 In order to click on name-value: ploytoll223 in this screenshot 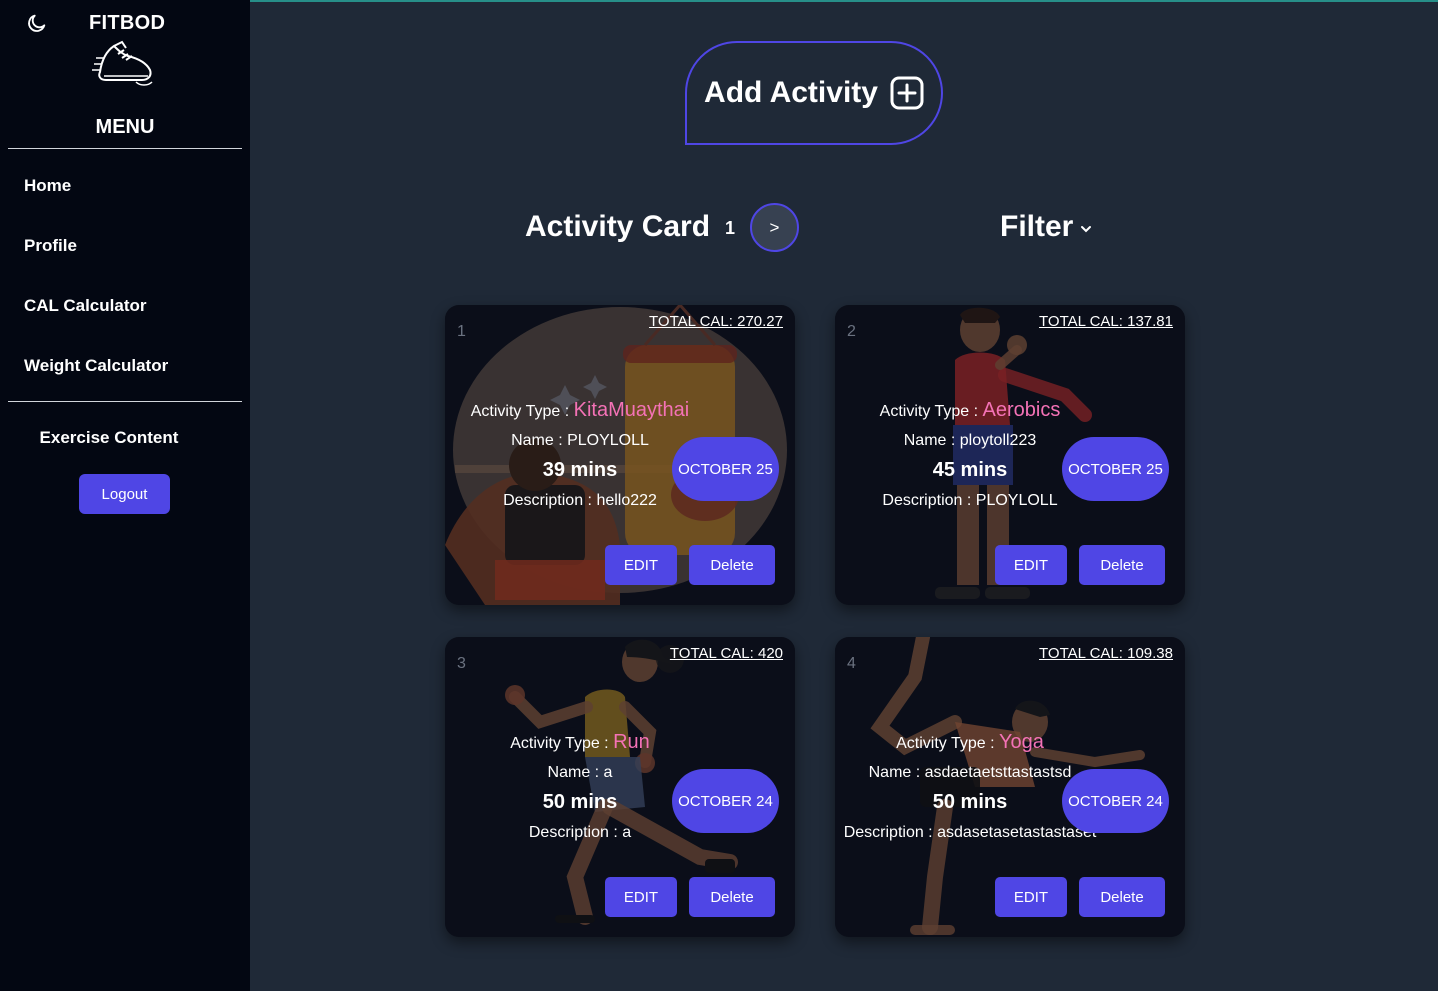, I will do `click(998, 440)`.